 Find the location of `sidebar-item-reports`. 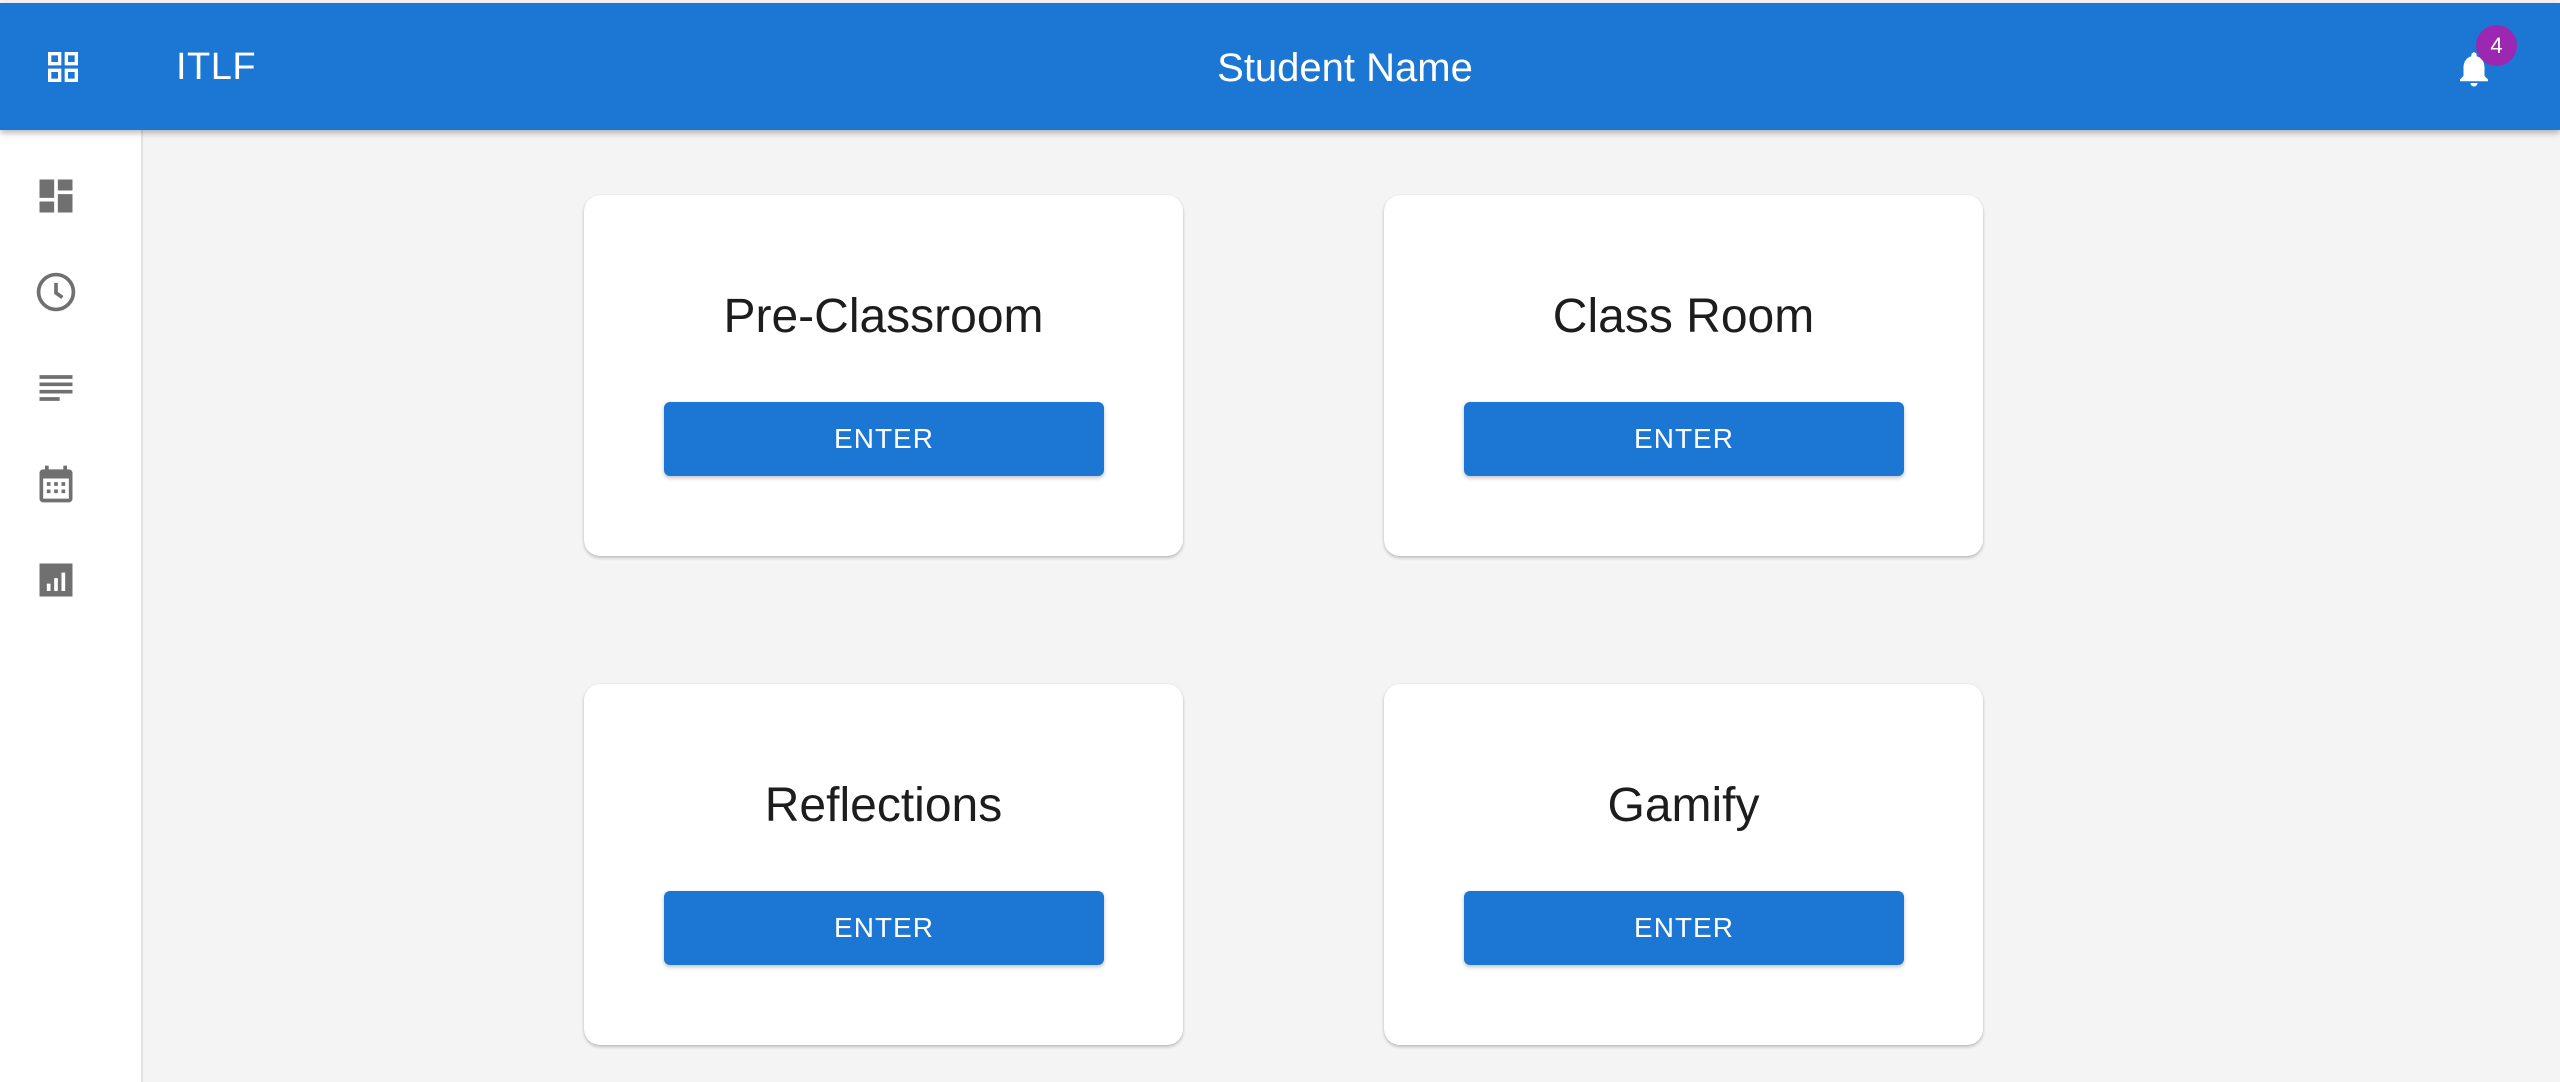

sidebar-item-reports is located at coordinates (56, 580).